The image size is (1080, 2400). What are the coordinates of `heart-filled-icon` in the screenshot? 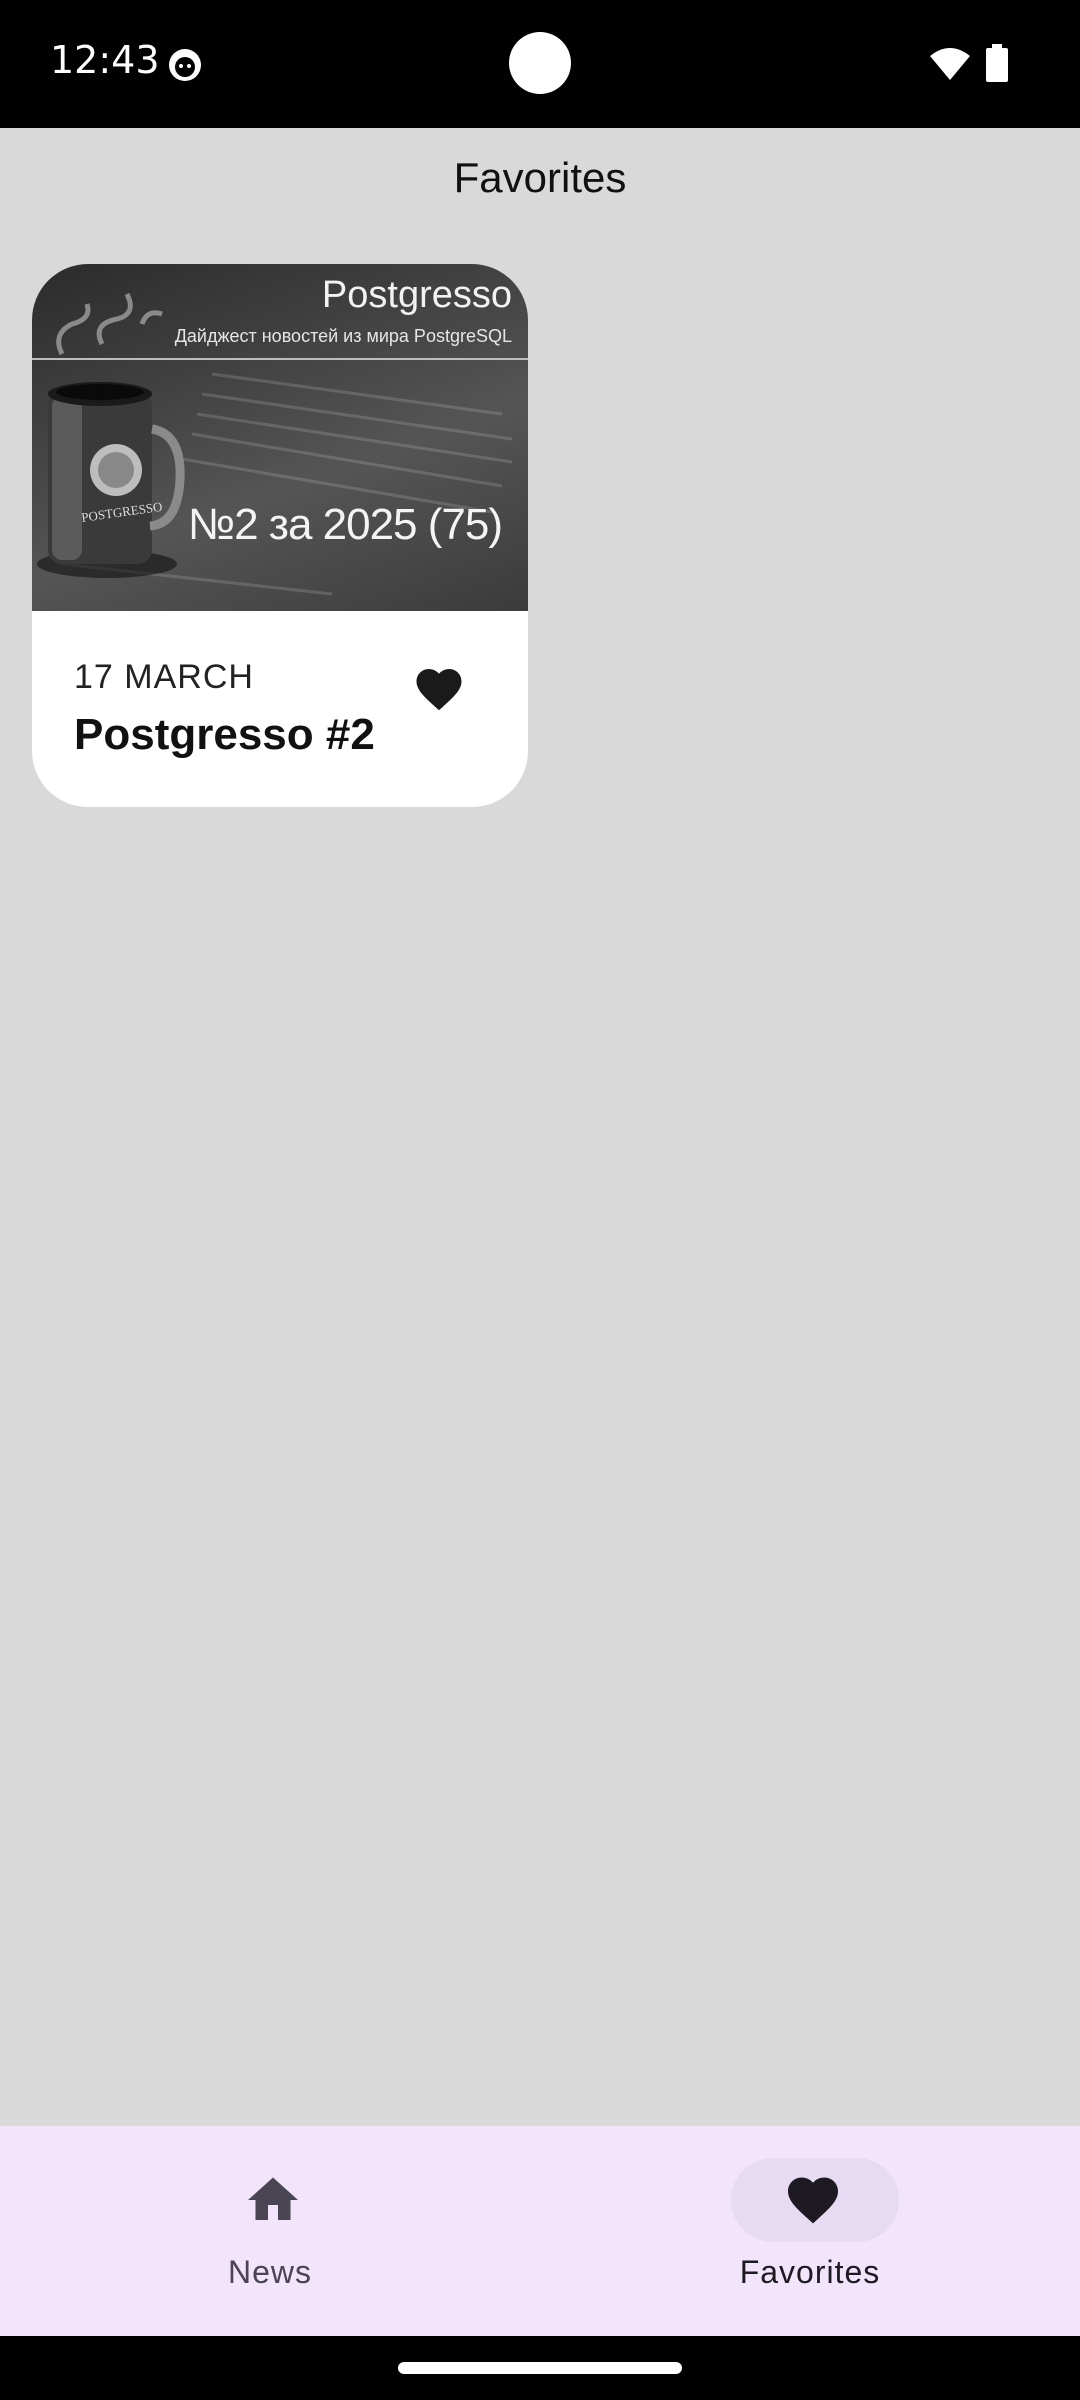 It's located at (439, 690).